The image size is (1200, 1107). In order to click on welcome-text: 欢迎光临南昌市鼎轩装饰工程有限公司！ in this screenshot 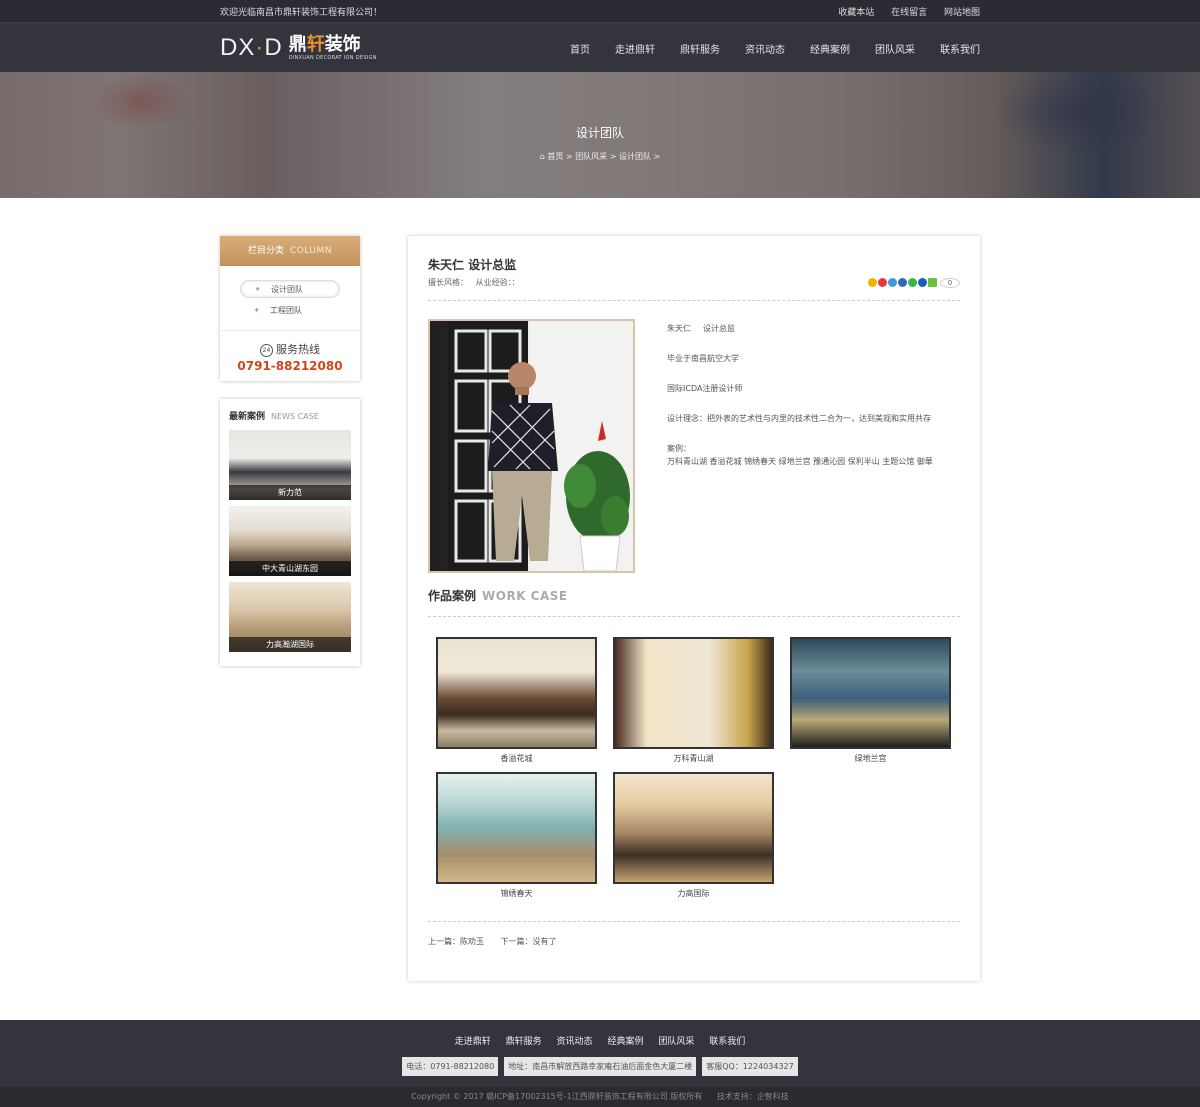, I will do `click(301, 12)`.